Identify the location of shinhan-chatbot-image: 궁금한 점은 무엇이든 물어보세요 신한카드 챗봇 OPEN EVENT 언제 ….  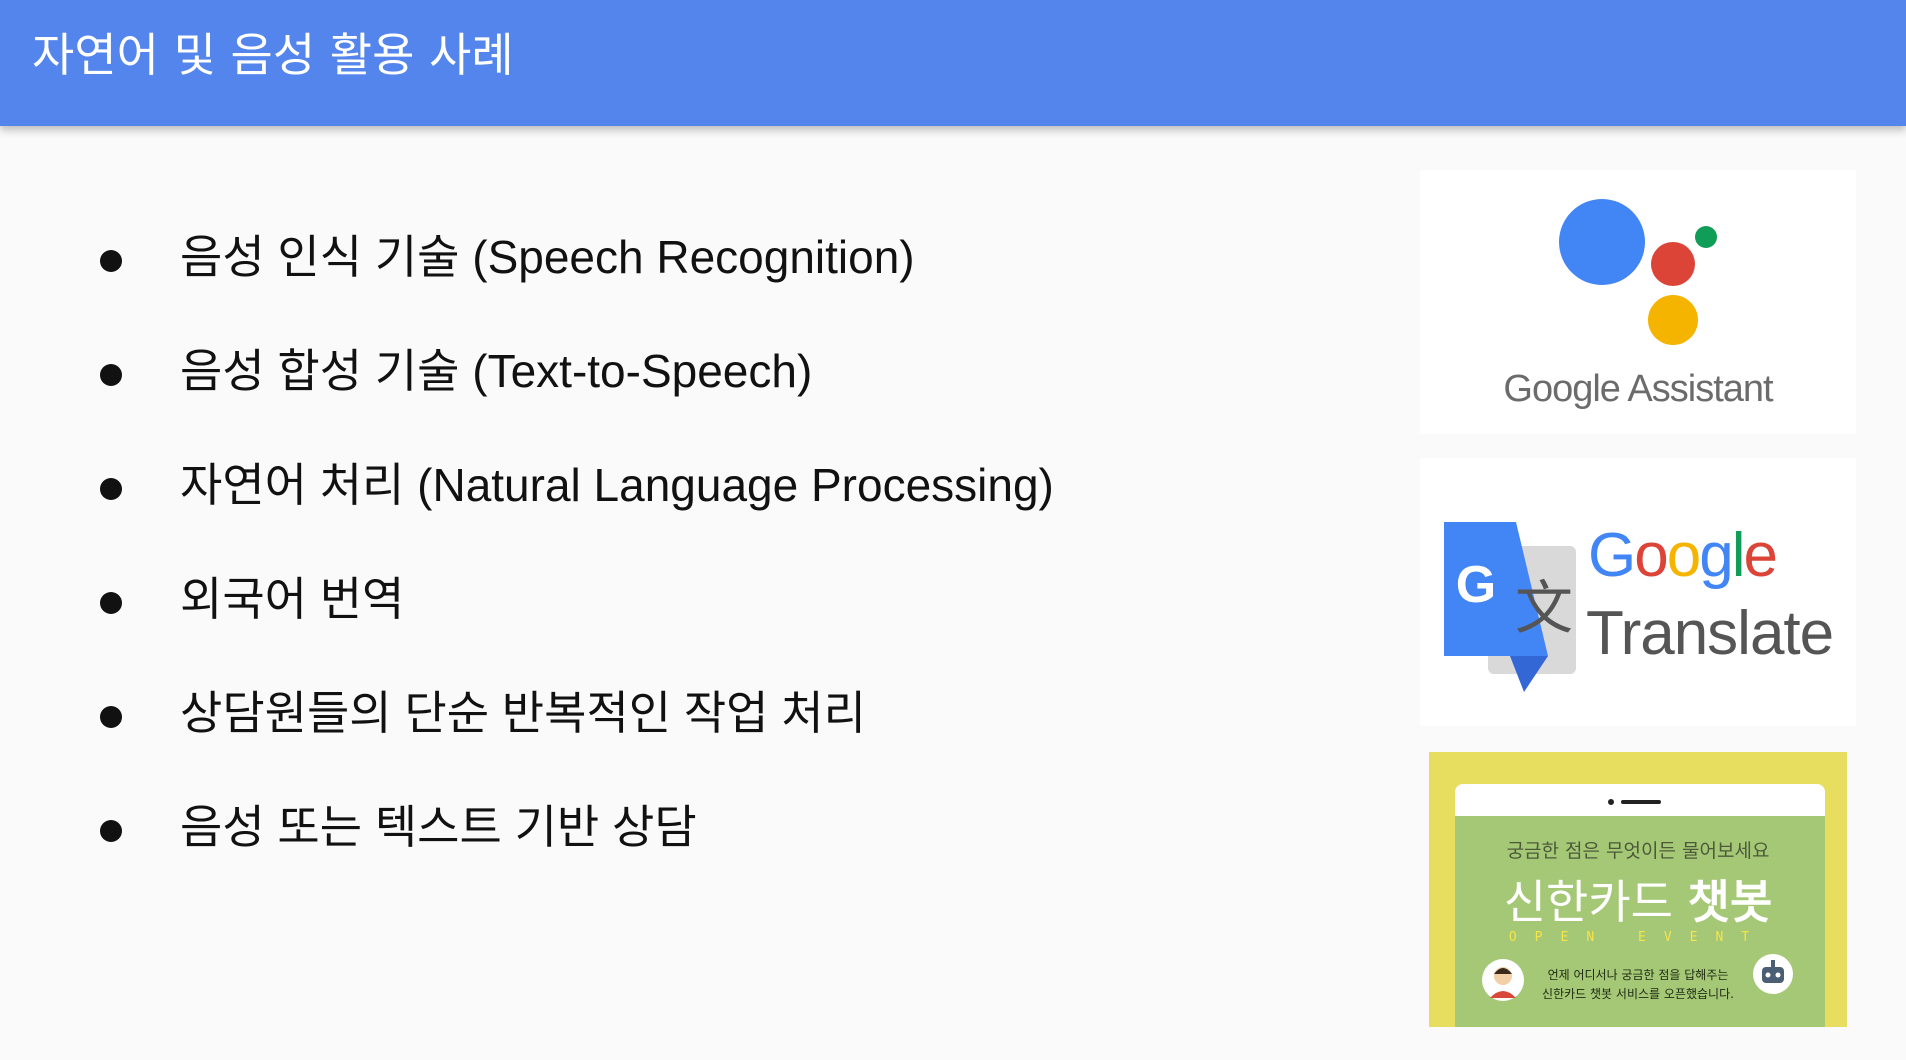
(1638, 889).